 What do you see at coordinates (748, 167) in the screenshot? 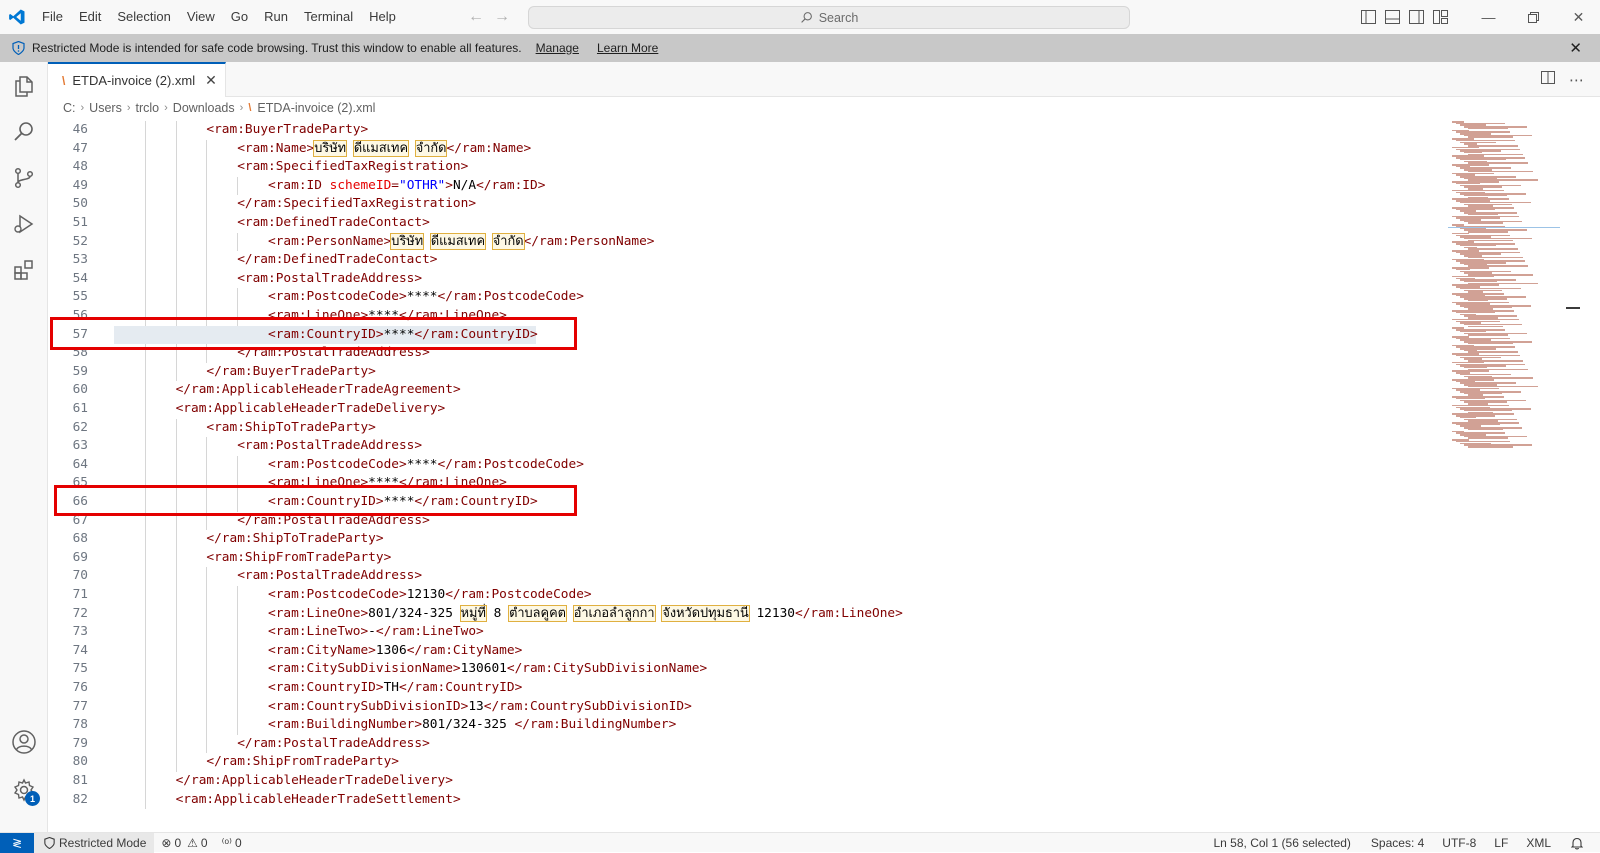
I see `code-line: 48<ram:SpecifiedTaxRegistration>` at bounding box center [748, 167].